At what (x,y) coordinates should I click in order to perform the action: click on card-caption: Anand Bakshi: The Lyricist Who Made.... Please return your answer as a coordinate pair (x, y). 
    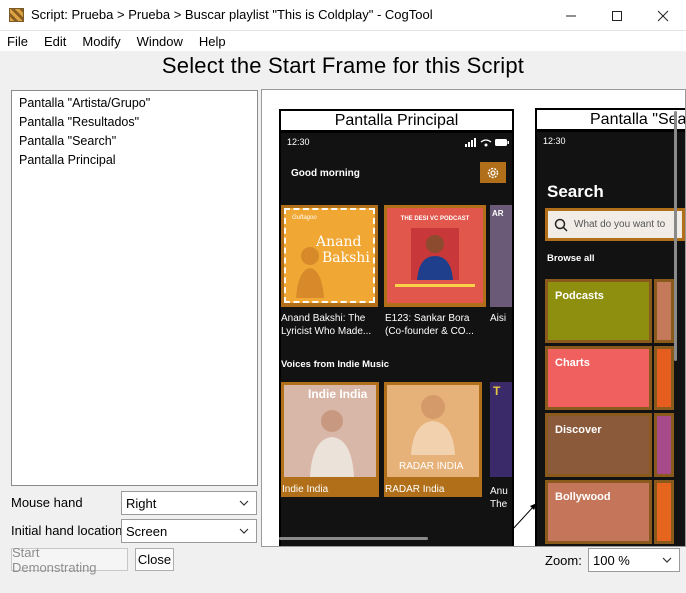
    Looking at the image, I should click on (326, 325).